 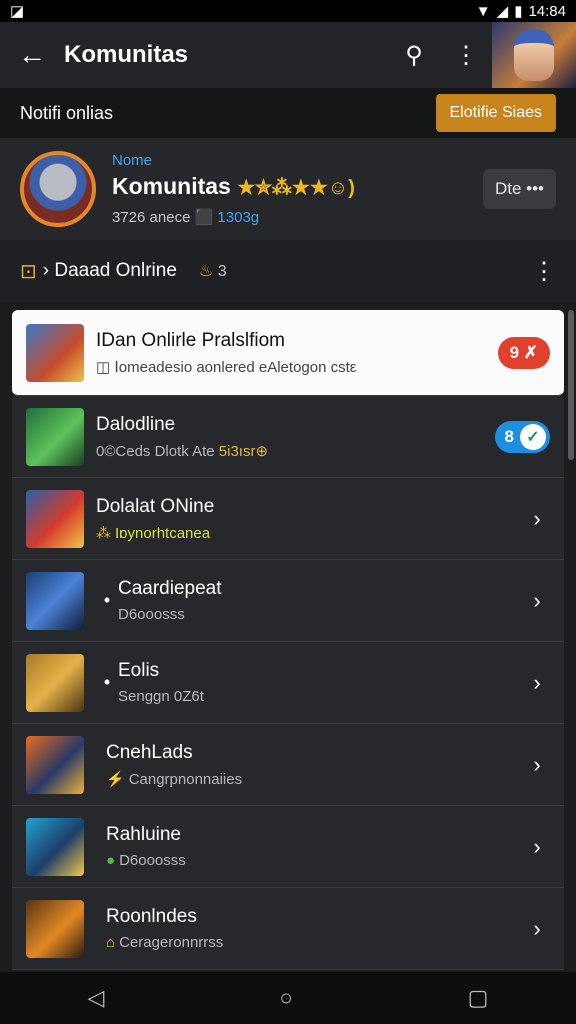 I want to click on notification-label: Notifi onlias, so click(x=67, y=112).